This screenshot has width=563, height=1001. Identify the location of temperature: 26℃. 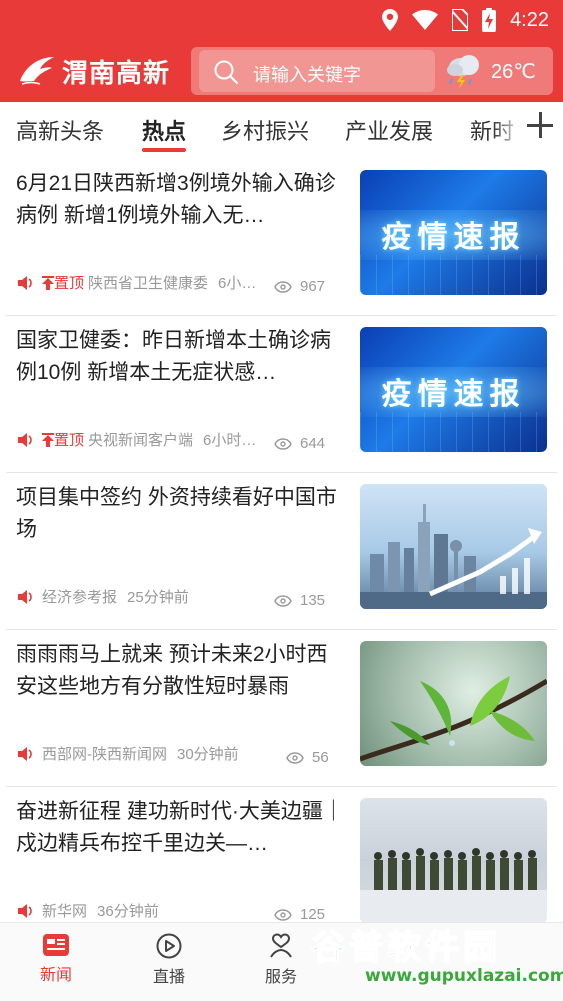
(513, 71).